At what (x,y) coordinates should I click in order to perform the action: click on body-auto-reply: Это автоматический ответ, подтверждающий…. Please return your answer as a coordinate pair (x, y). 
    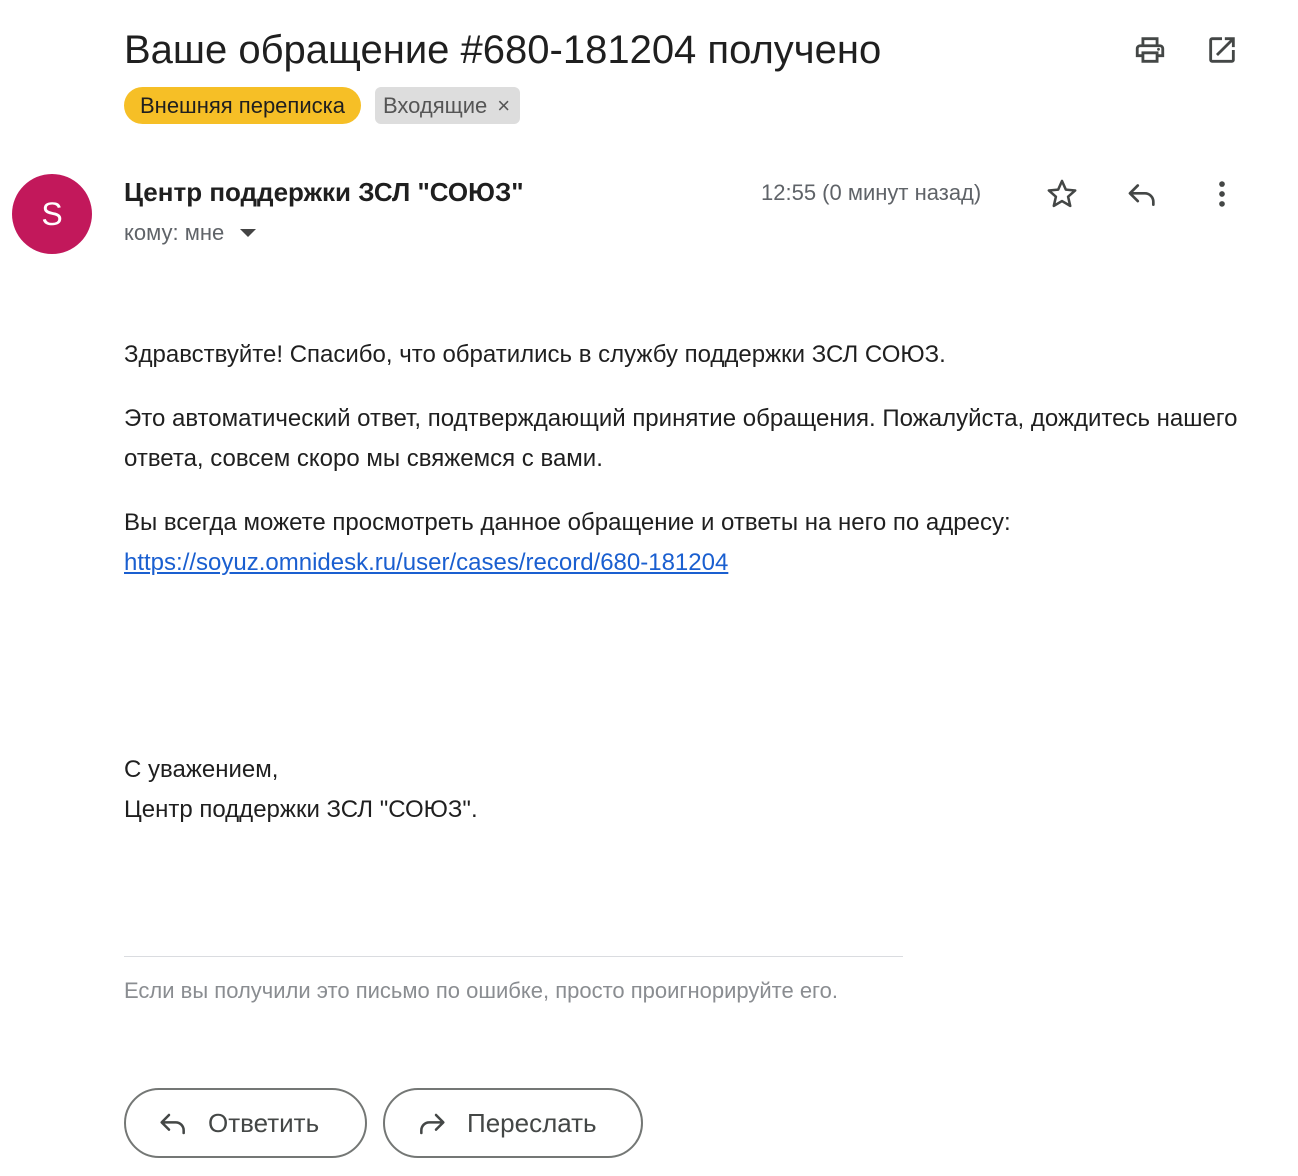
    Looking at the image, I should click on (681, 438).